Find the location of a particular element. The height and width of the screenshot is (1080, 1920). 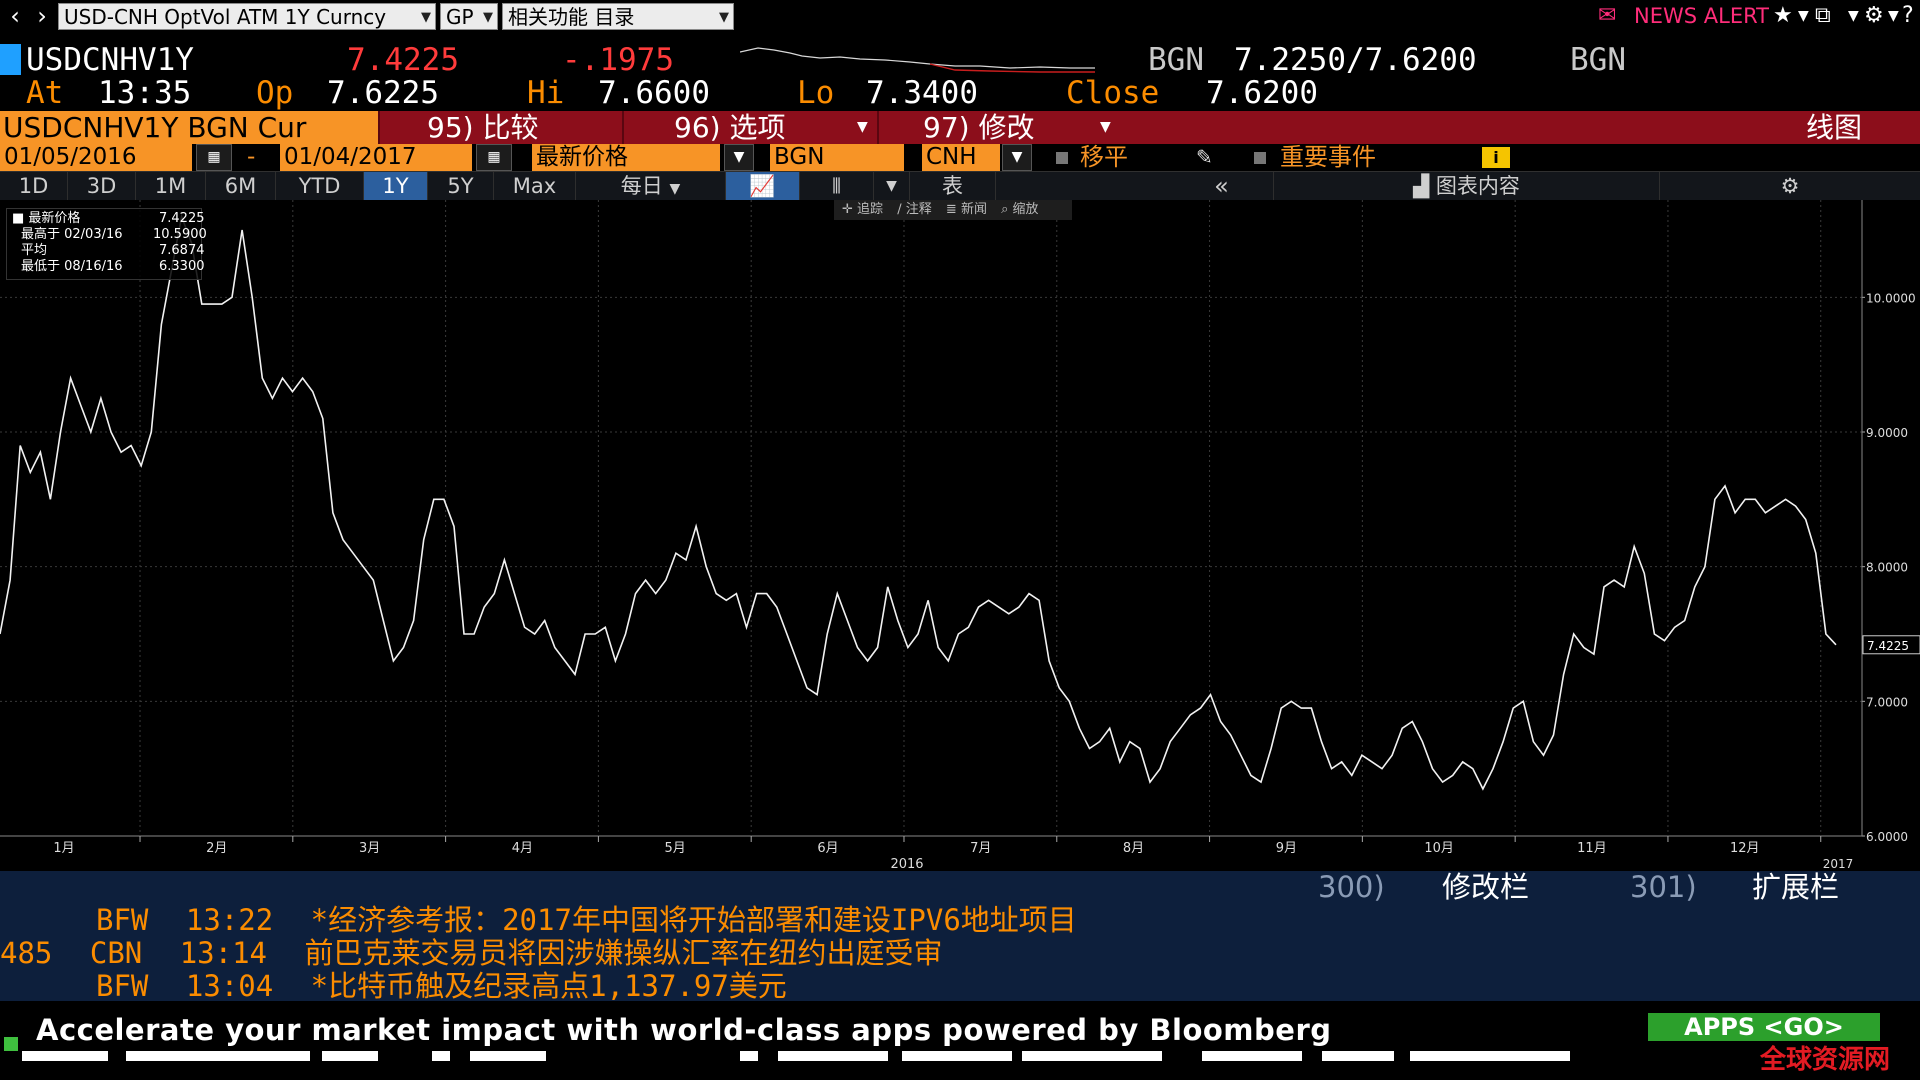

edit-menu: 97) 修改 is located at coordinates (978, 127).